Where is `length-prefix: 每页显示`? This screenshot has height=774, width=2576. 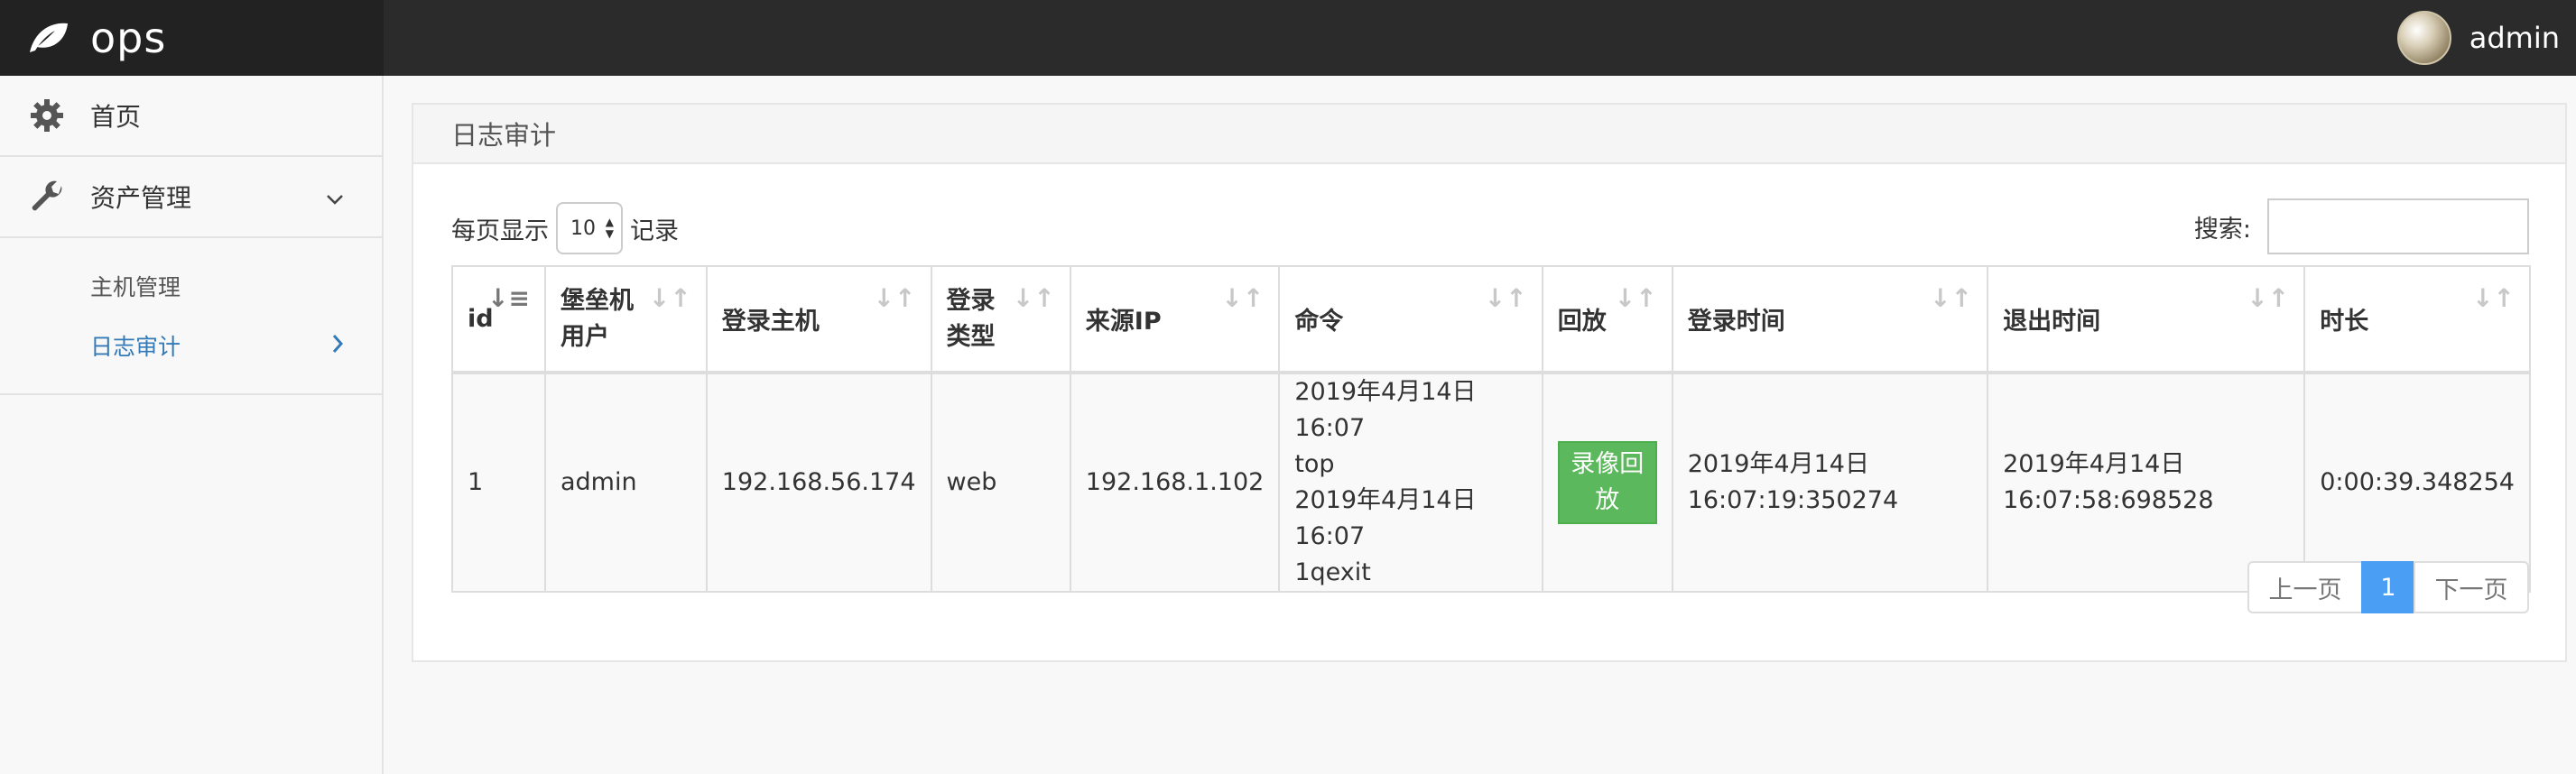 length-prefix: 每页显示 is located at coordinates (500, 231).